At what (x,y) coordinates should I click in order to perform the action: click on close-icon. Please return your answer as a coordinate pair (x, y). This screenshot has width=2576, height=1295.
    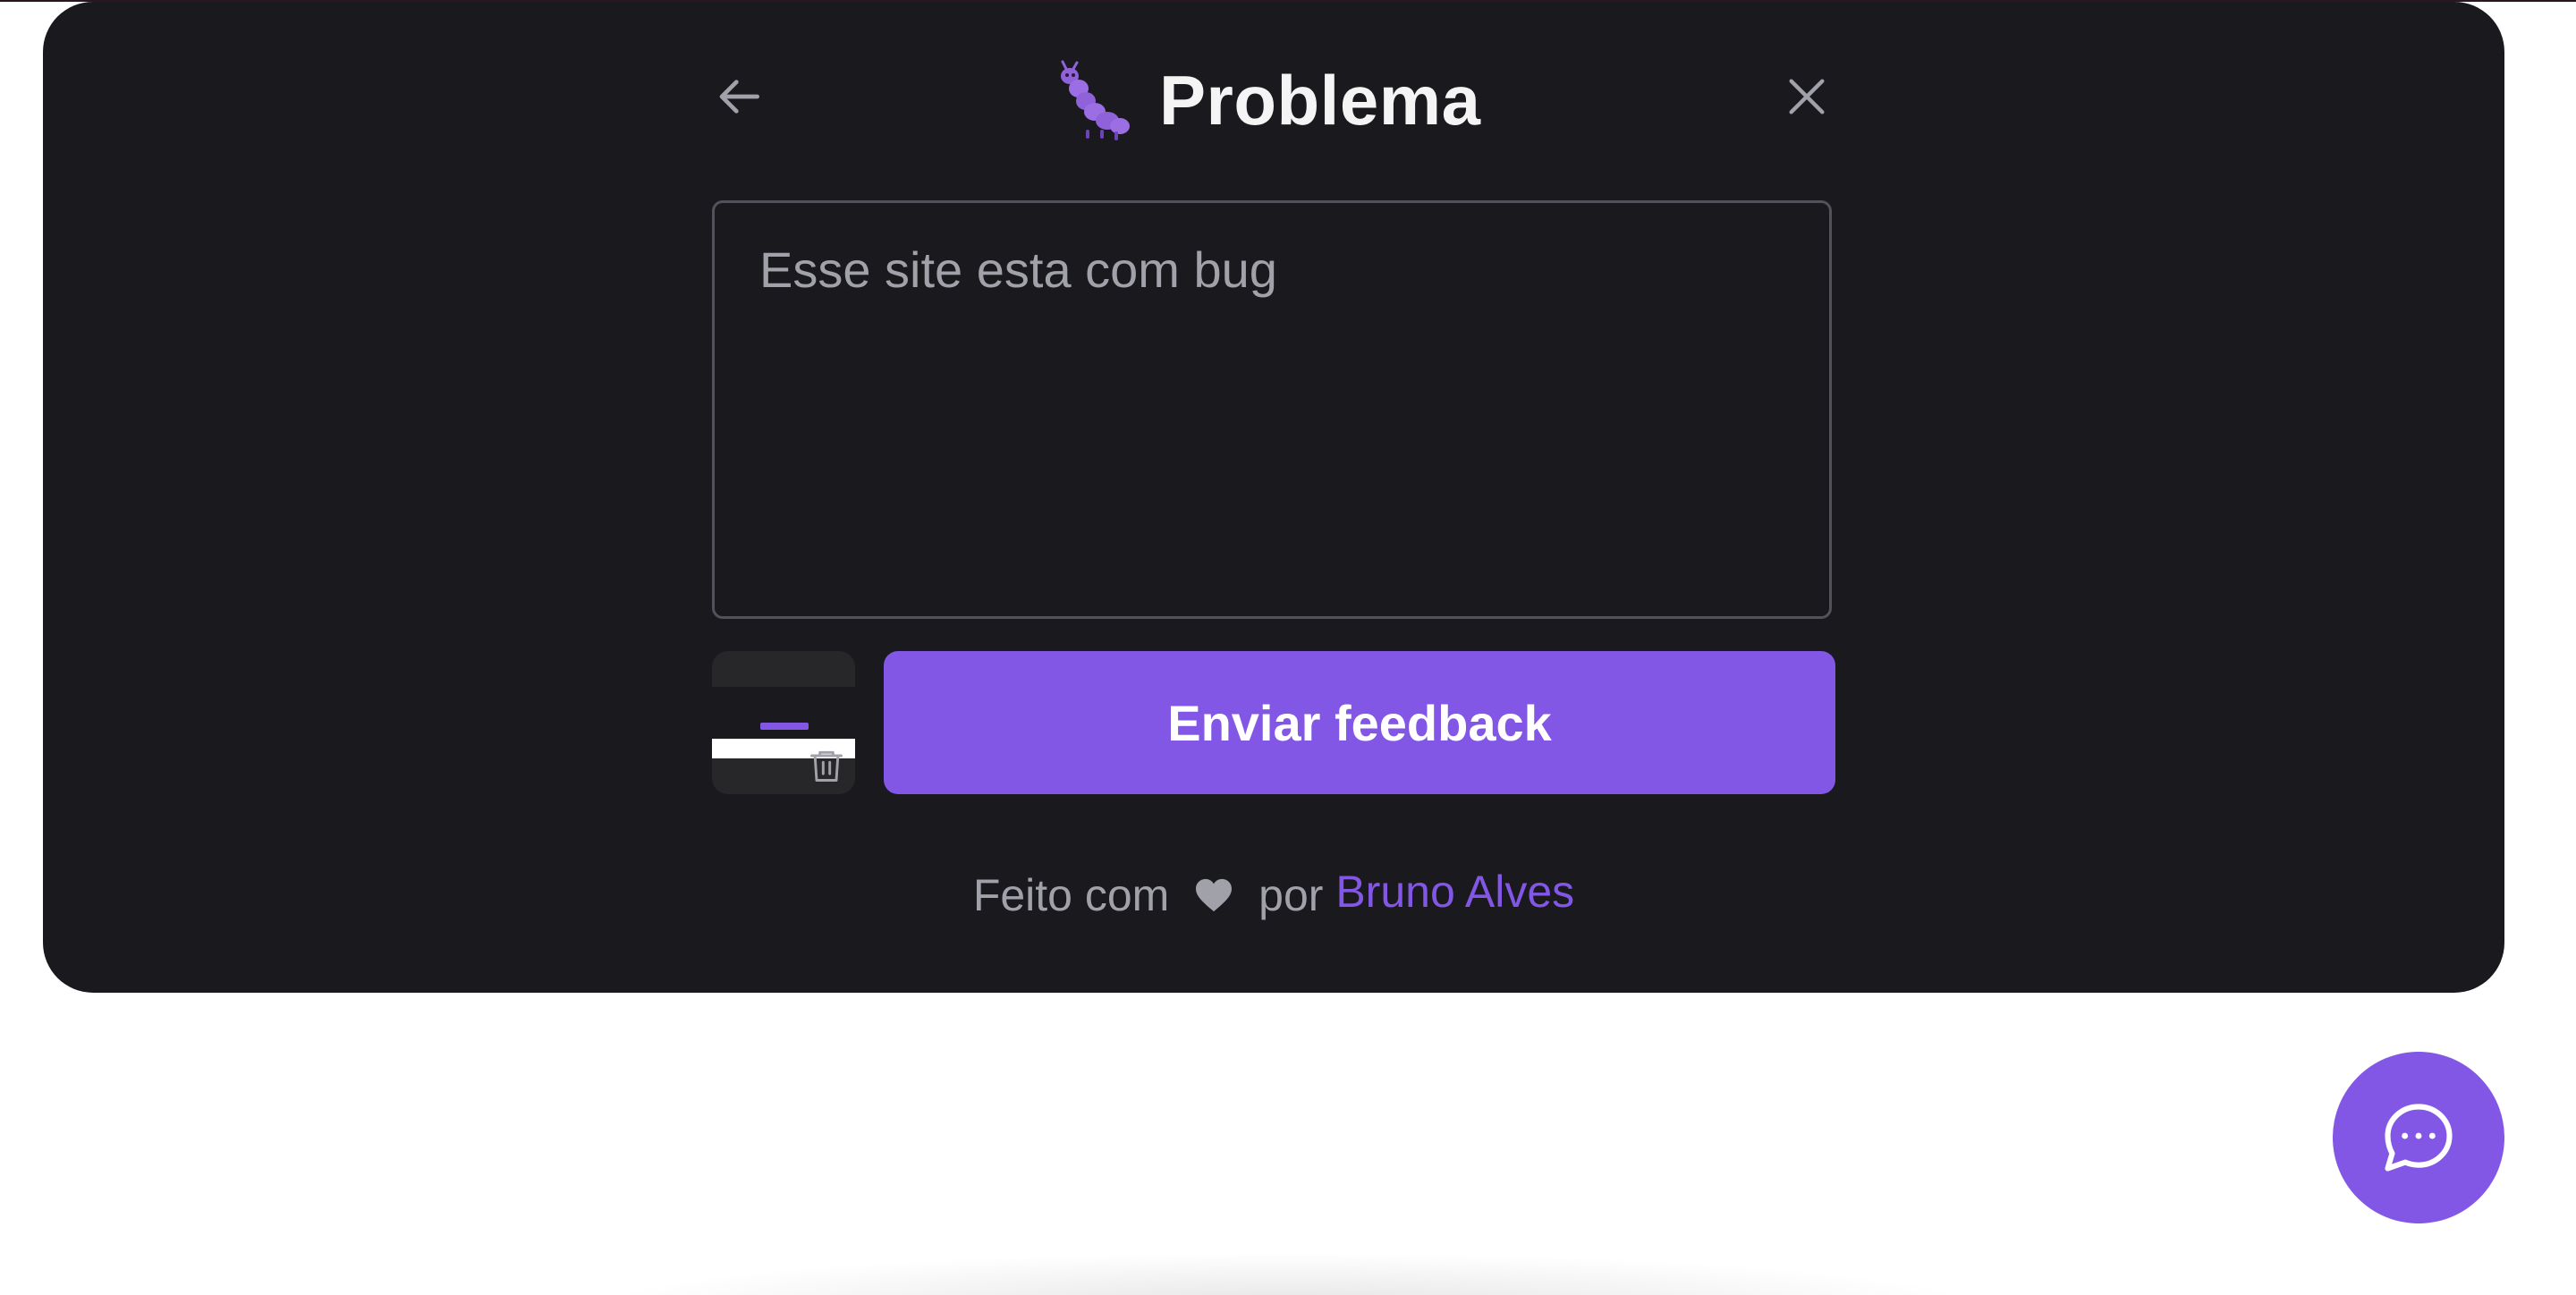
    Looking at the image, I should click on (1807, 96).